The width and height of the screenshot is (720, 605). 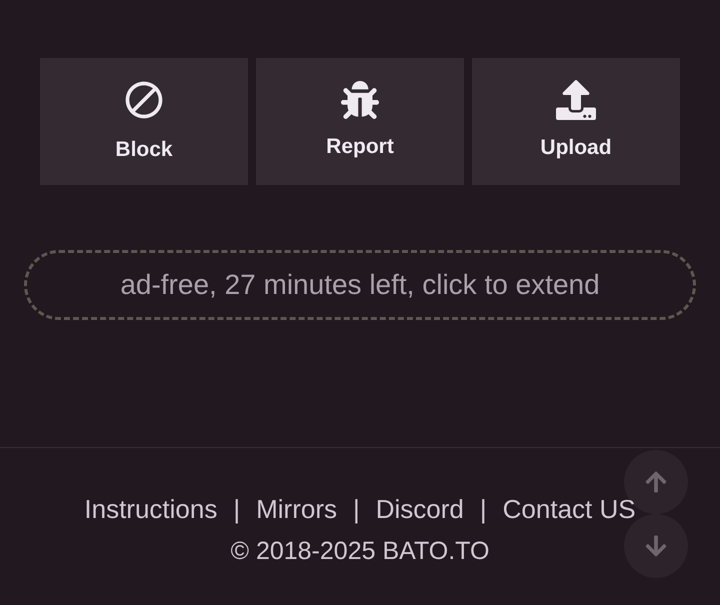 What do you see at coordinates (360, 121) in the screenshot?
I see `action-button: Report` at bounding box center [360, 121].